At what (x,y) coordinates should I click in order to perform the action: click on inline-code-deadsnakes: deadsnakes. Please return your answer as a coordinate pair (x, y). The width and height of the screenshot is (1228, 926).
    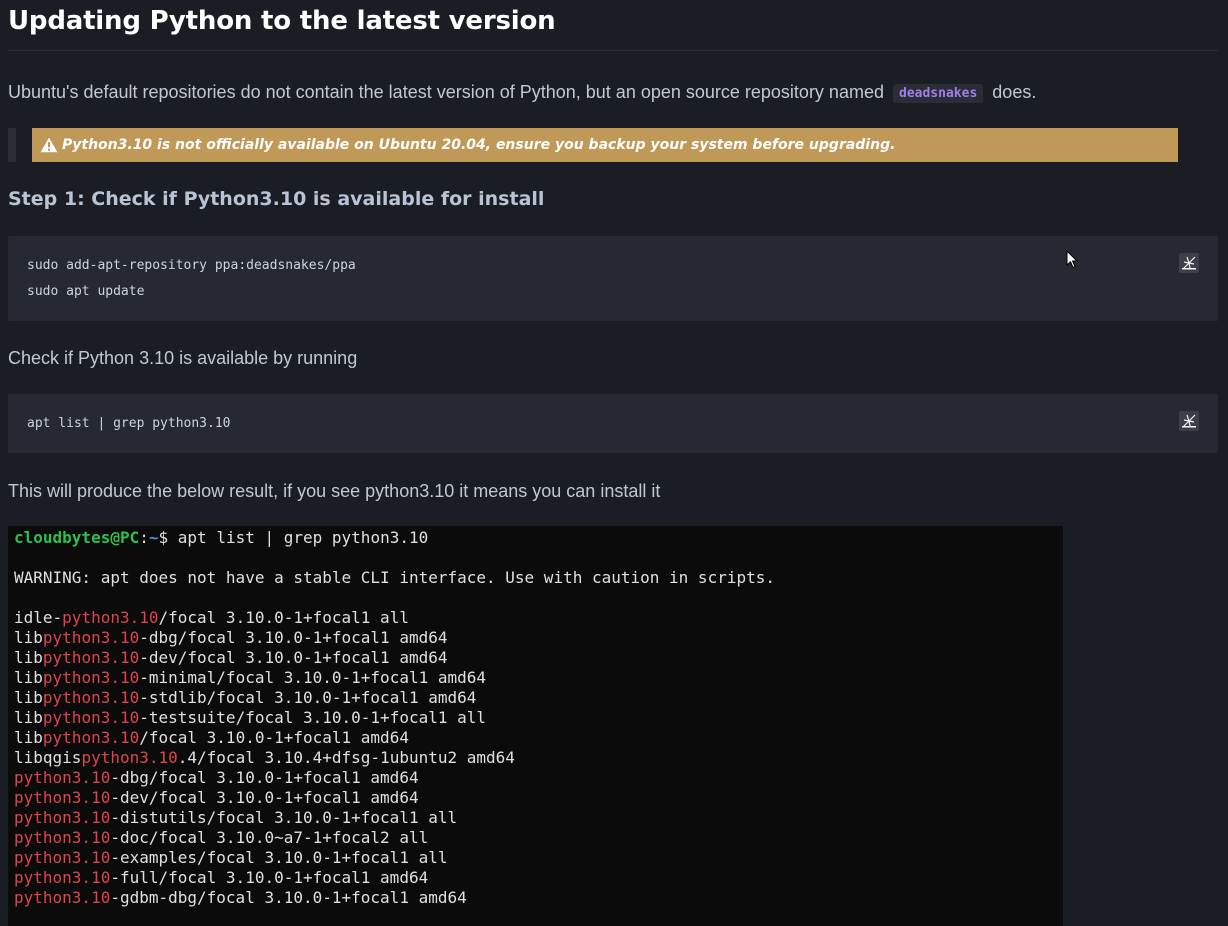
    Looking at the image, I should click on (938, 93).